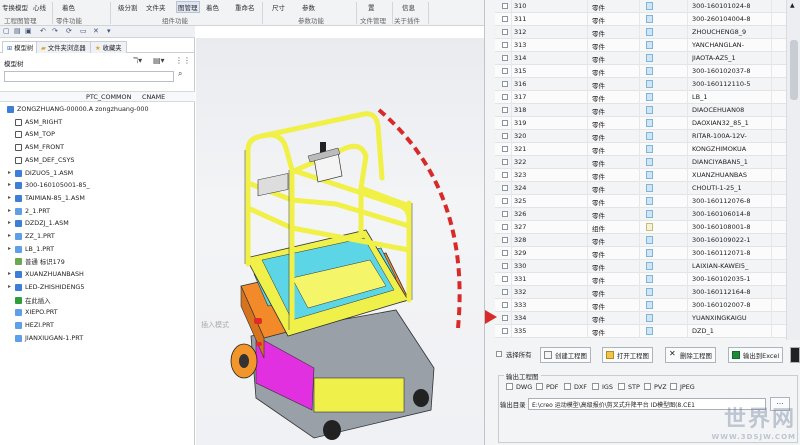 This screenshot has height=445, width=800. What do you see at coordinates (183, 60) in the screenshot?
I see `tree-columns-icon: ⋮⋮` at bounding box center [183, 60].